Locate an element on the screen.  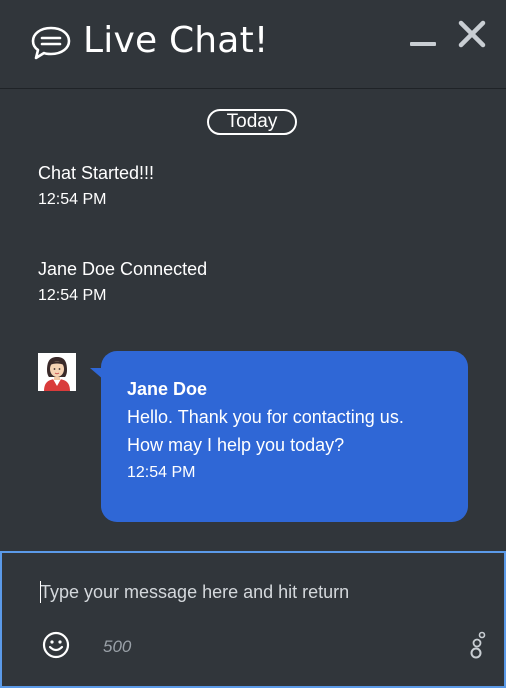
message-line: How may I help you today? is located at coordinates (236, 445).